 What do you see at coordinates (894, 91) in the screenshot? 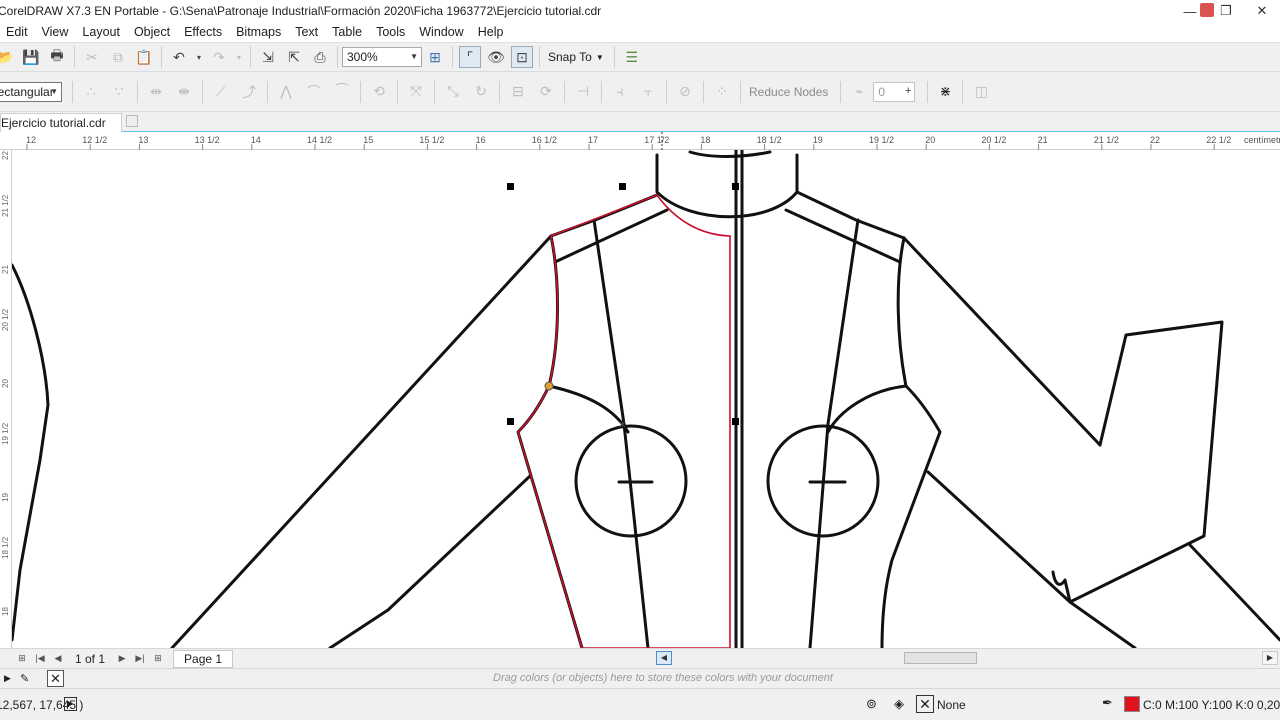
I see `curve-smoothness-input: 0 +` at bounding box center [894, 91].